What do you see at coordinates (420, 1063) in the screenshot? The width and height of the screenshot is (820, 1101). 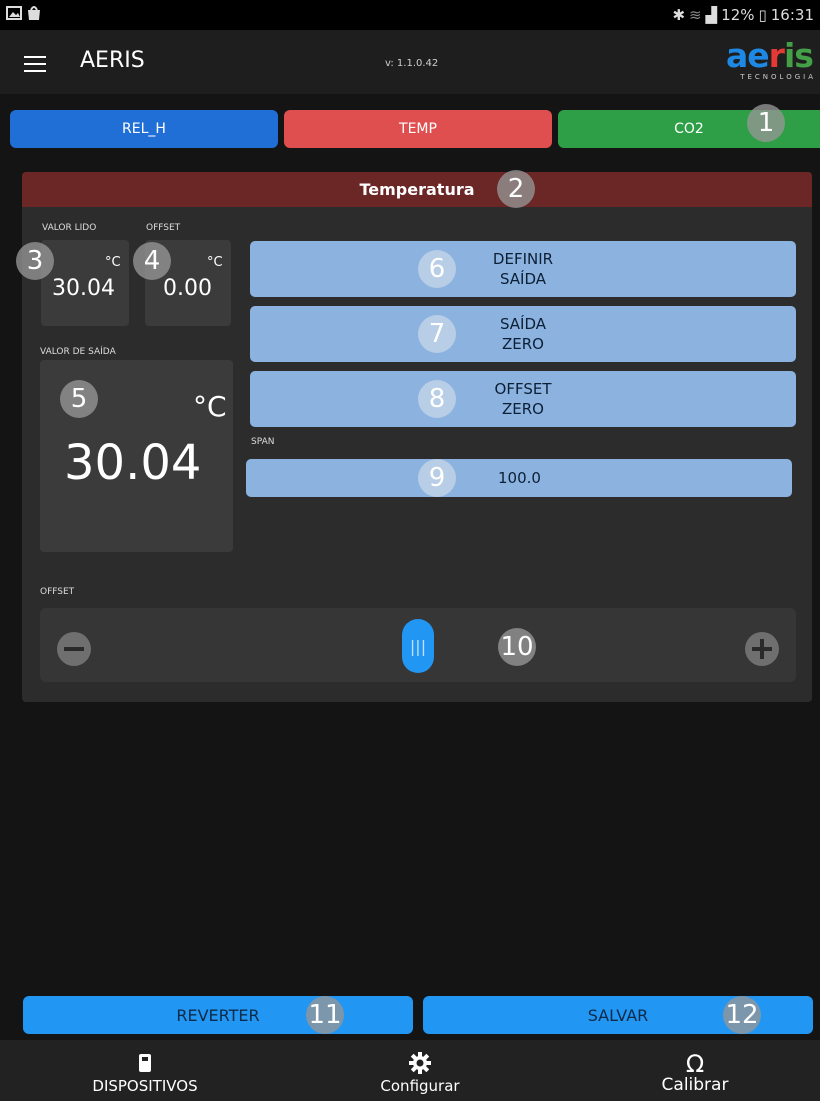 I see `gear-icon` at bounding box center [420, 1063].